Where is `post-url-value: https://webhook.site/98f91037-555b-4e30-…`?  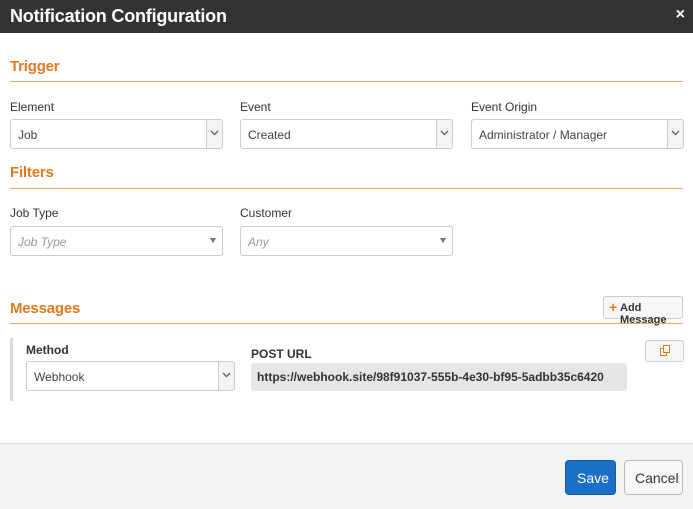
post-url-value: https://webhook.site/98f91037-555b-4e30-… is located at coordinates (430, 377).